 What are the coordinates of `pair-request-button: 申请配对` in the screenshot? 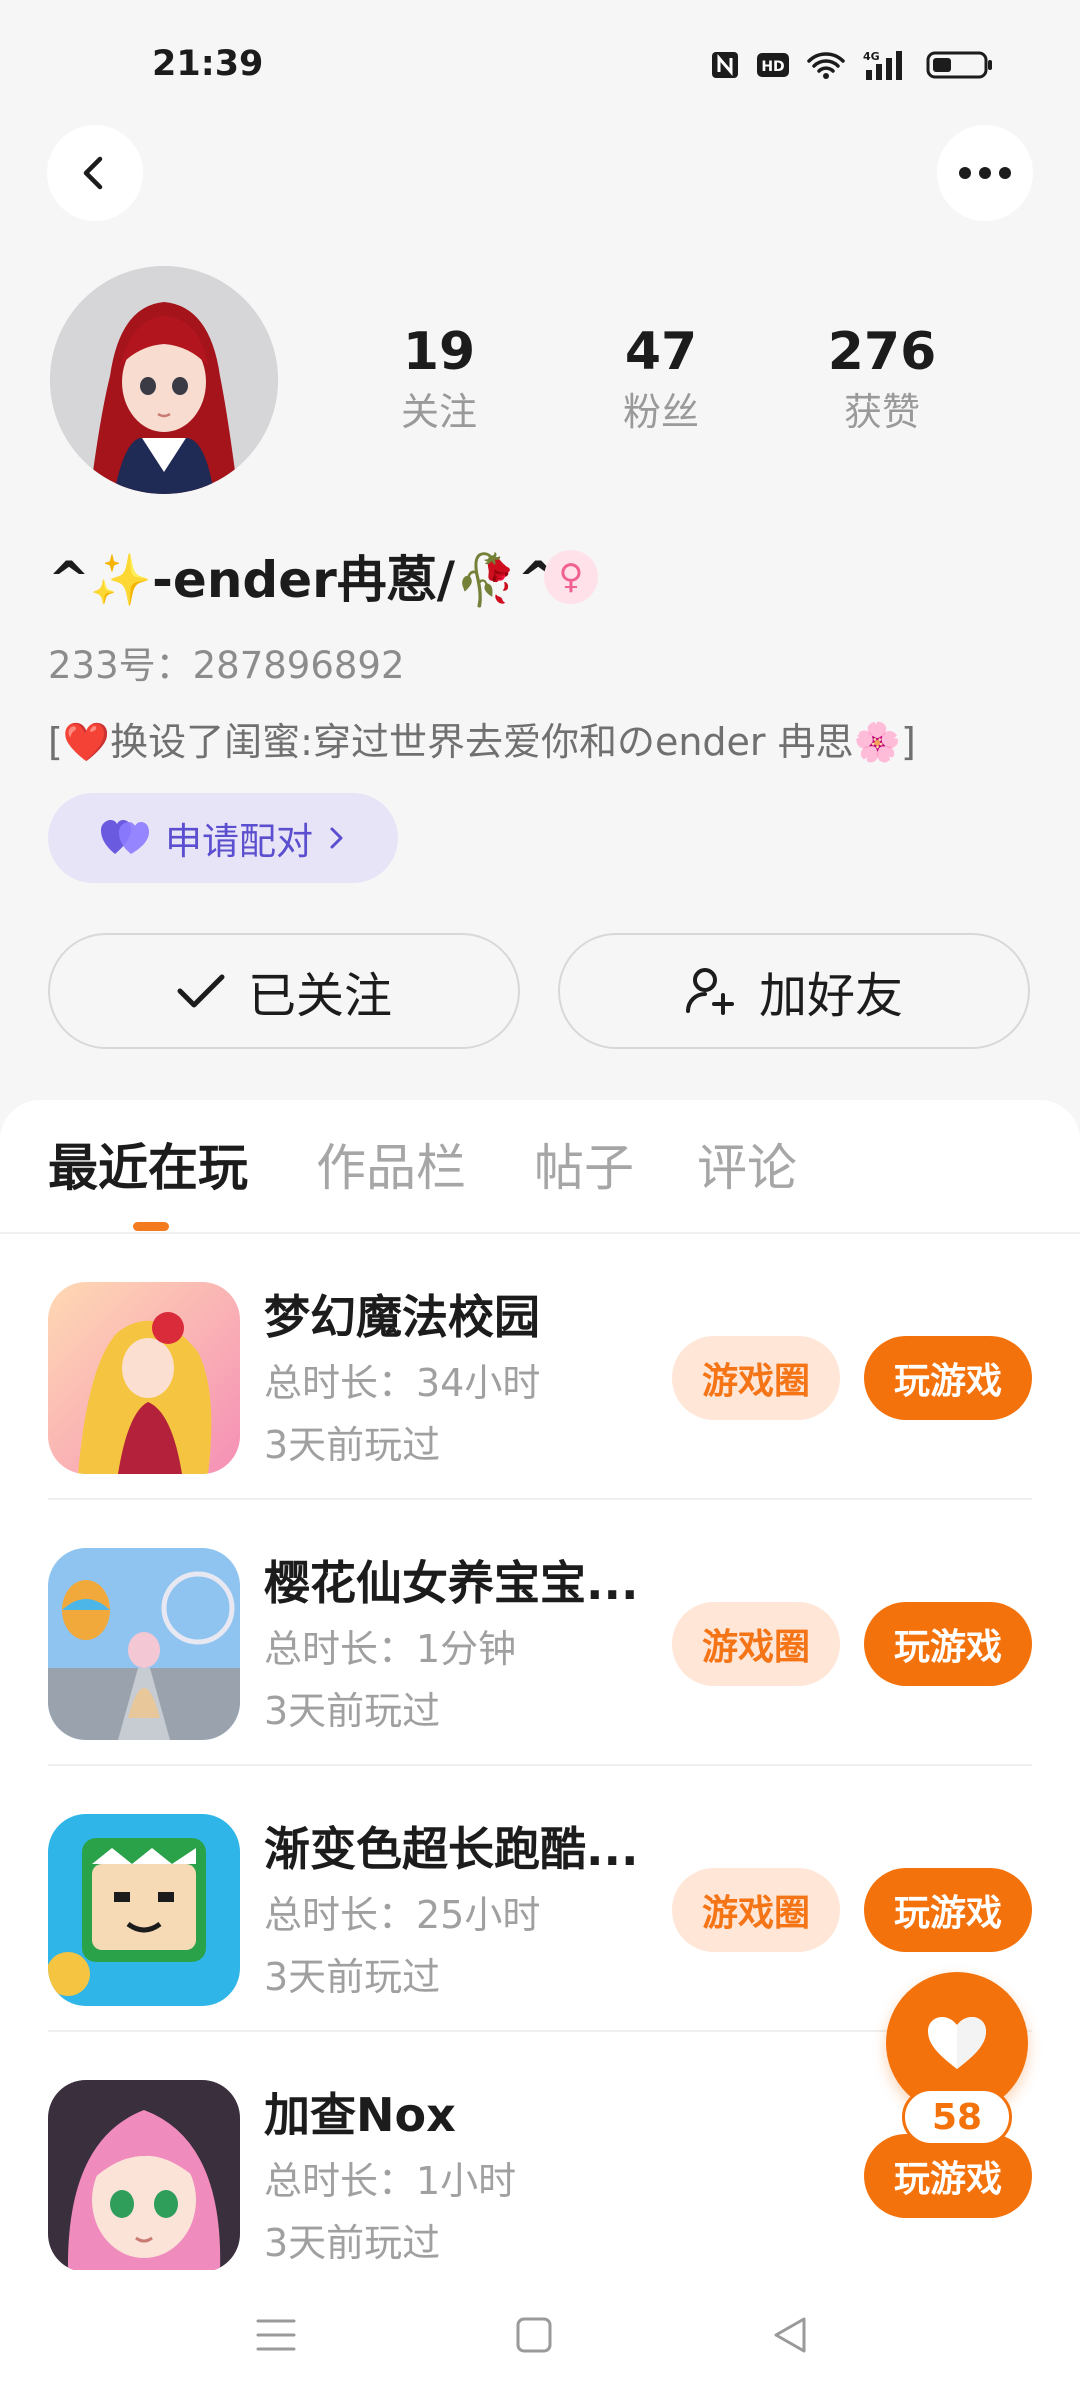 It's located at (223, 838).